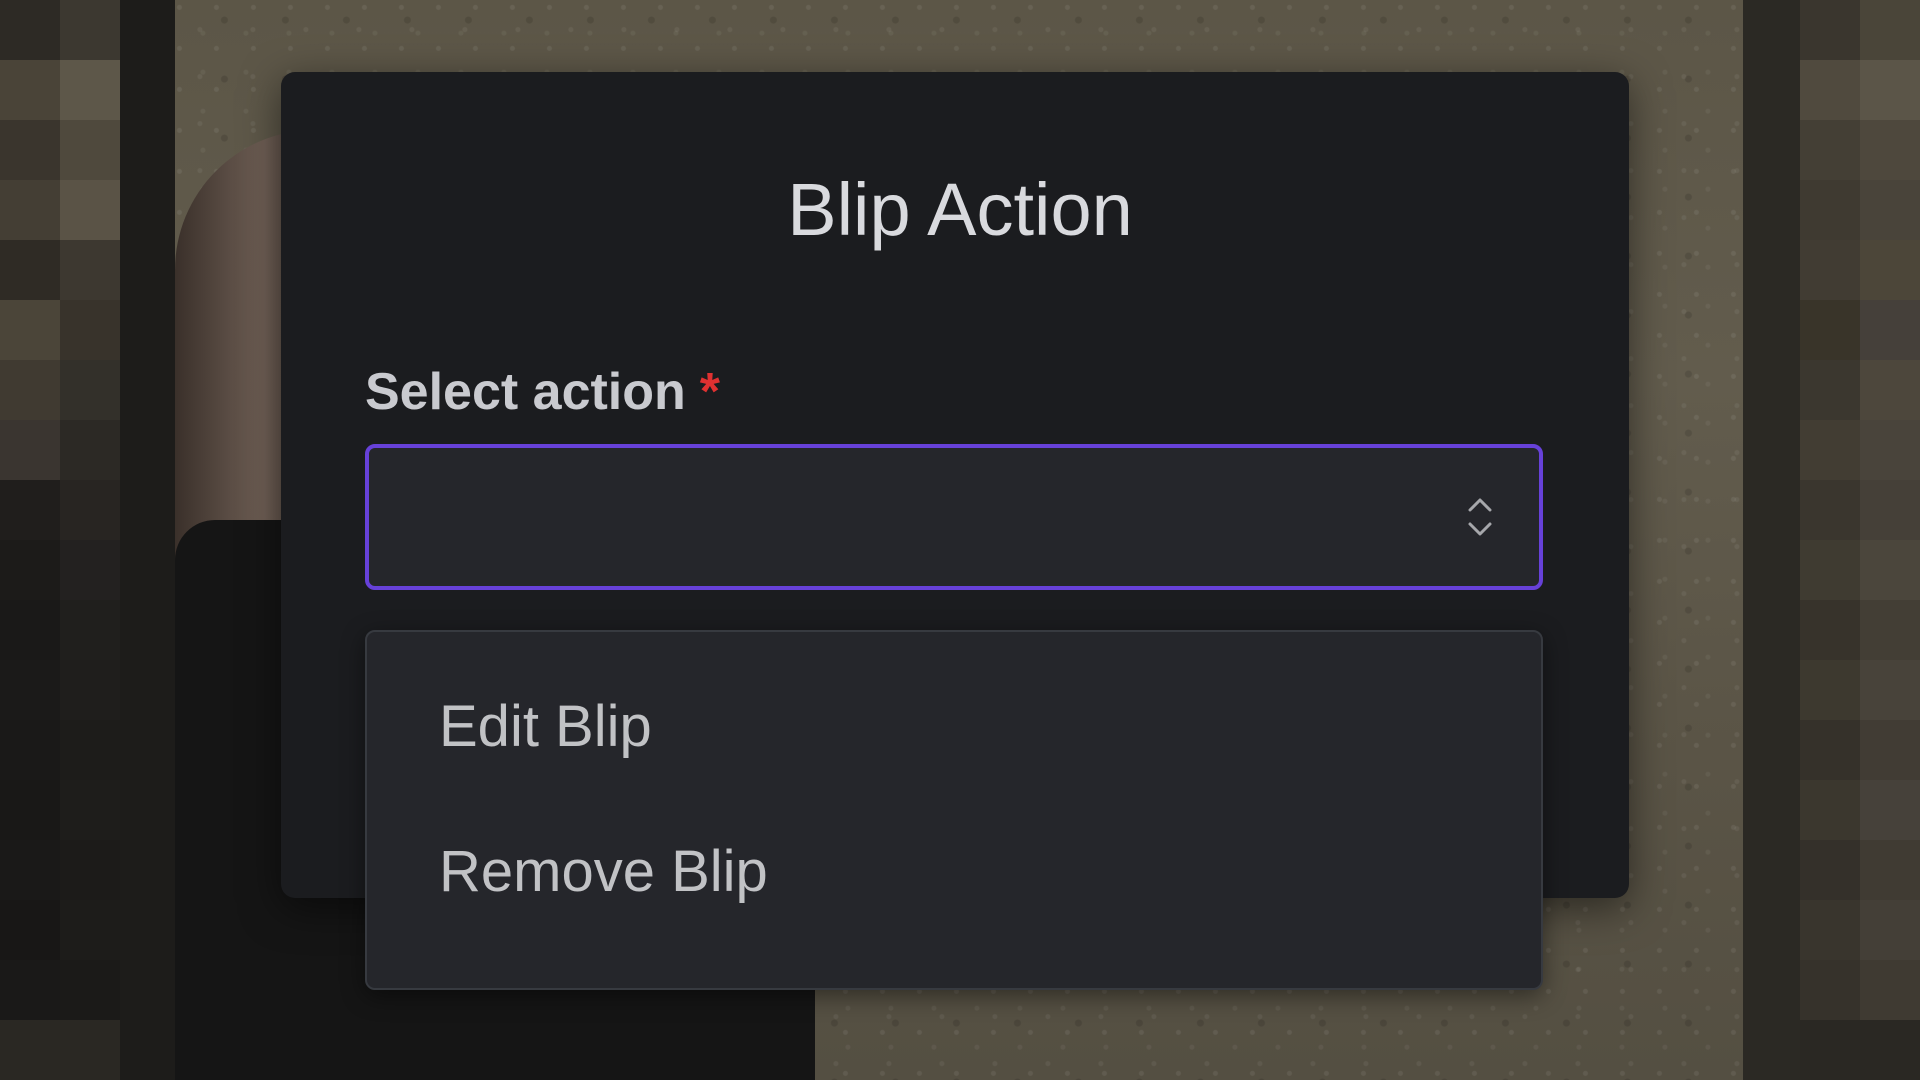 Image resolution: width=1920 pixels, height=1080 pixels. Describe the element at coordinates (60, 540) in the screenshot. I see `pixelated-edge-left` at that location.